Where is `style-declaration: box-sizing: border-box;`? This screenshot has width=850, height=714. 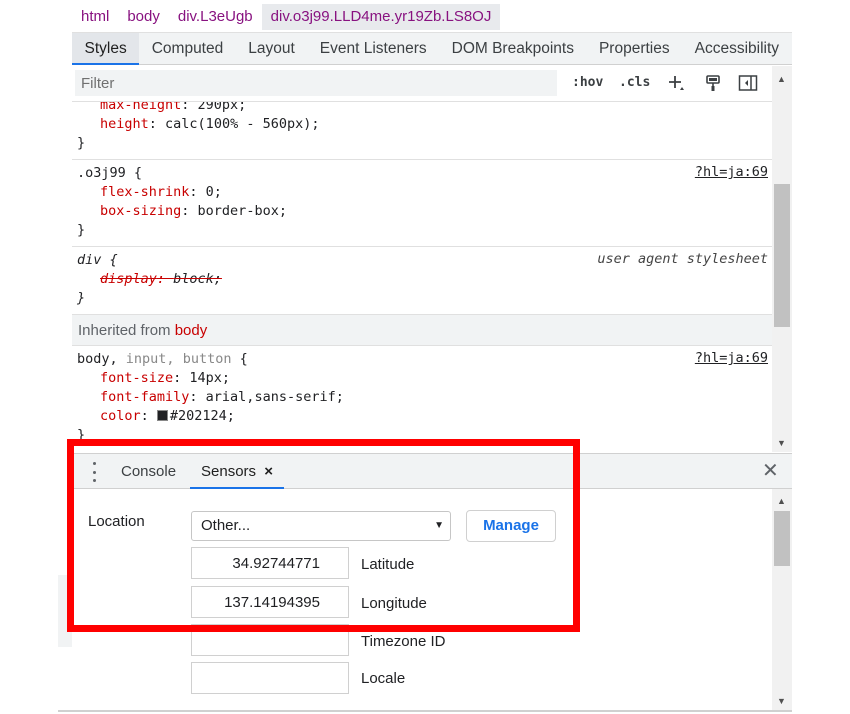
style-declaration: box-sizing: border-box; is located at coordinates (424, 211).